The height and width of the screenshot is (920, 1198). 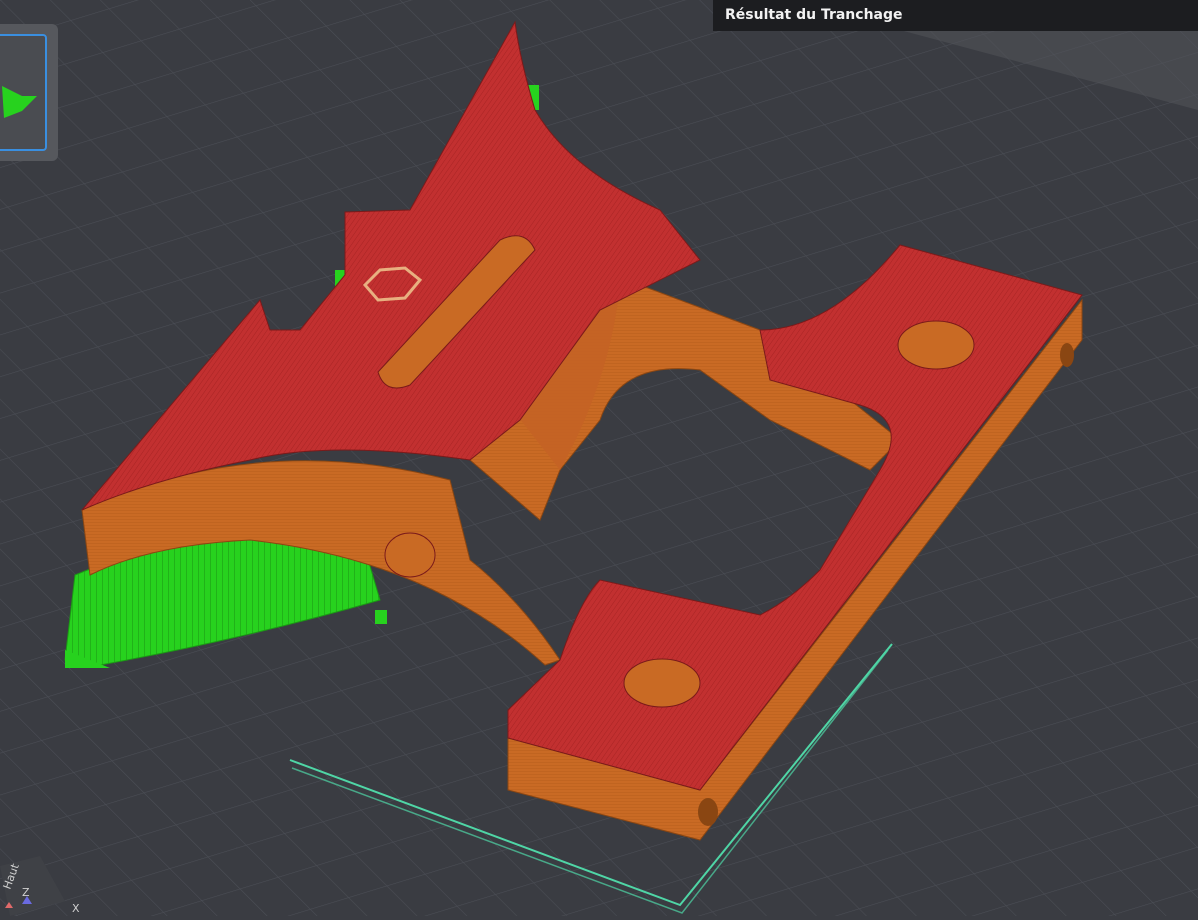 What do you see at coordinates (40, 886) in the screenshot?
I see `view-axis-widget: Haut Z X` at bounding box center [40, 886].